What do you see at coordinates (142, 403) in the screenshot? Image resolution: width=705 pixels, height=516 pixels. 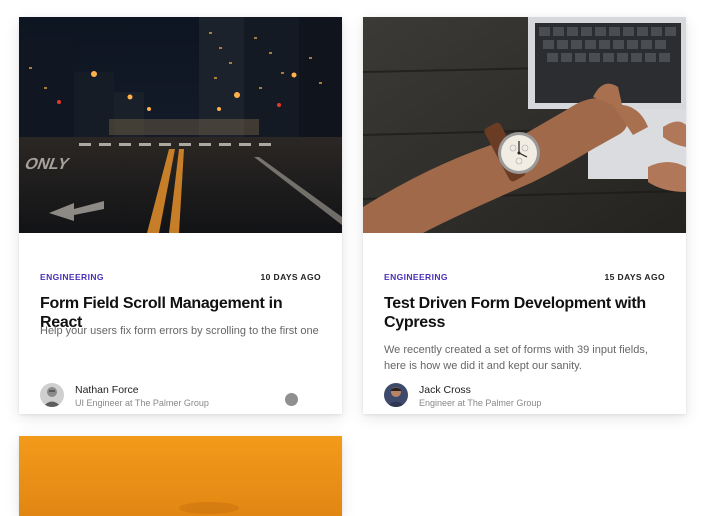 I see `author-role: UI Engineer at The Palmer Group` at bounding box center [142, 403].